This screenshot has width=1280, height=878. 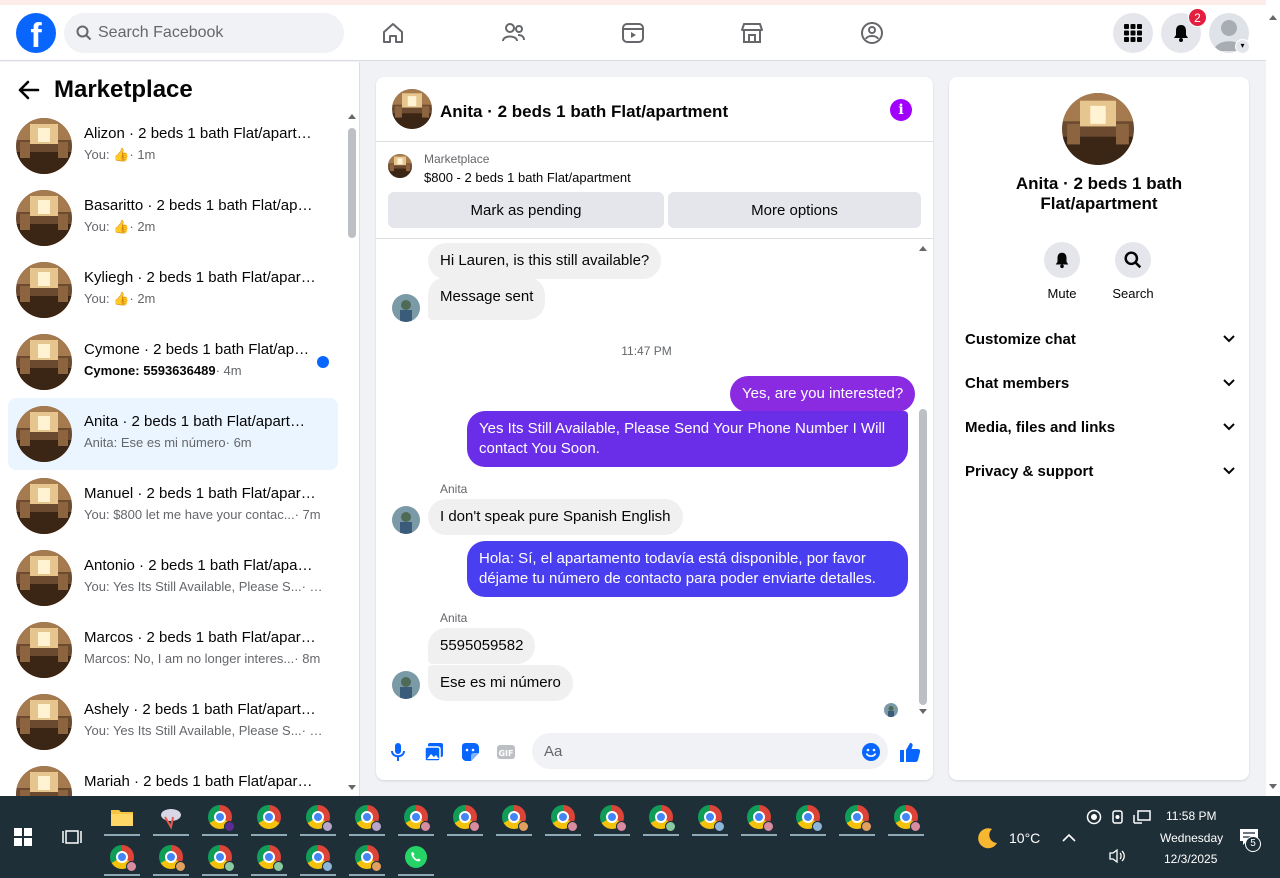 I want to click on chat-members-section: Chat members, so click(x=1100, y=383).